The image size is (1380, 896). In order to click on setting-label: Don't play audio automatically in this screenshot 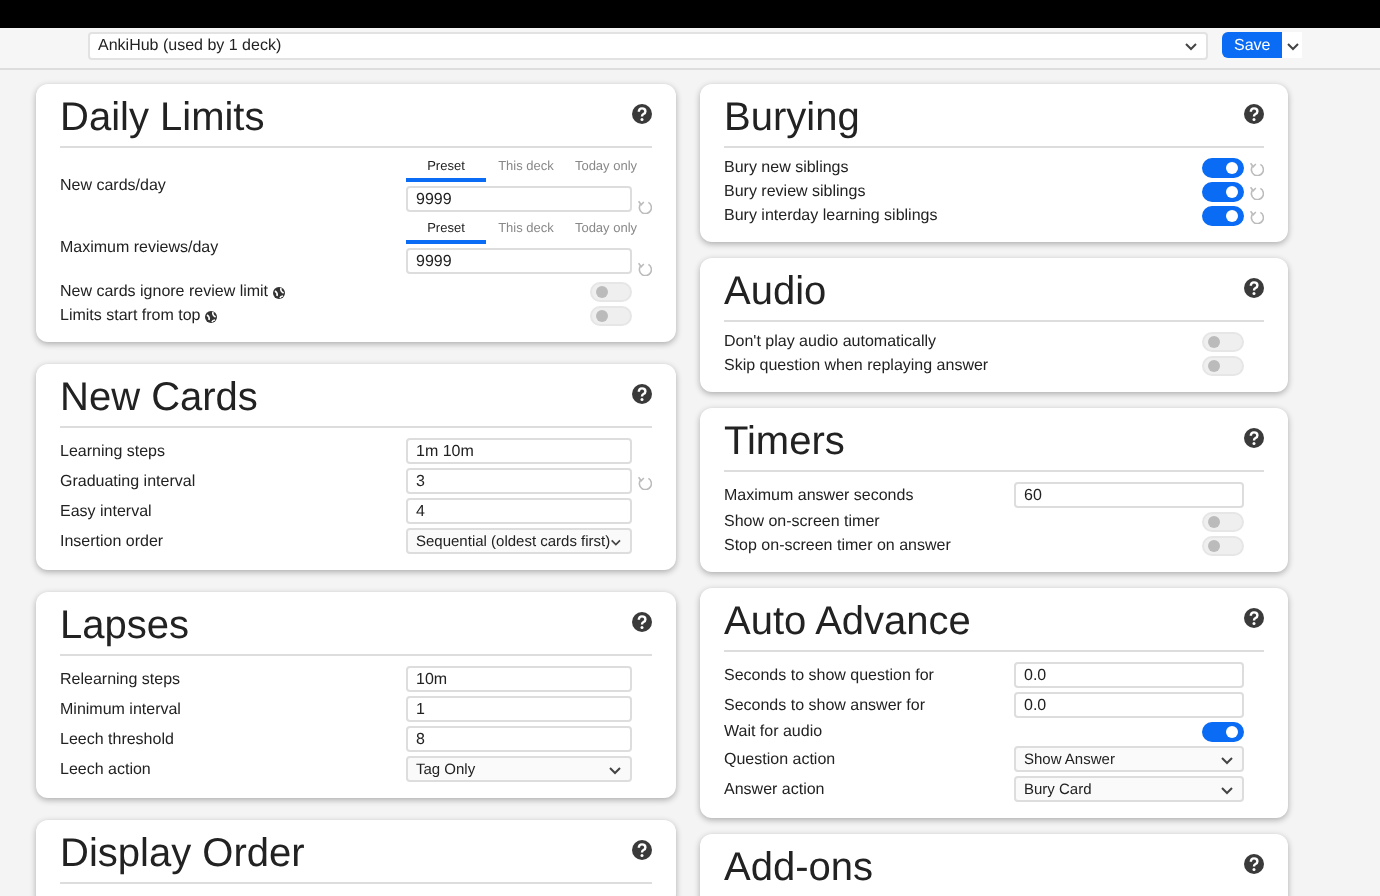, I will do `click(830, 342)`.